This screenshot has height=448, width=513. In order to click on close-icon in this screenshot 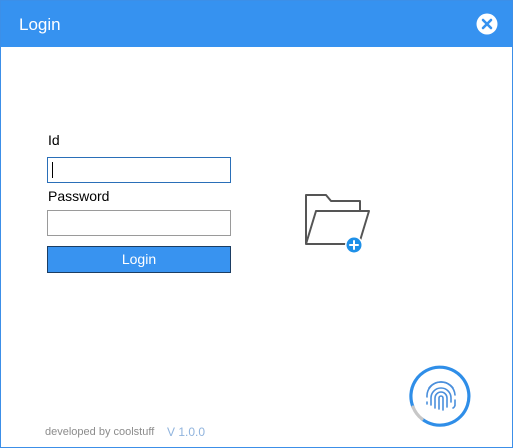, I will do `click(487, 24)`.